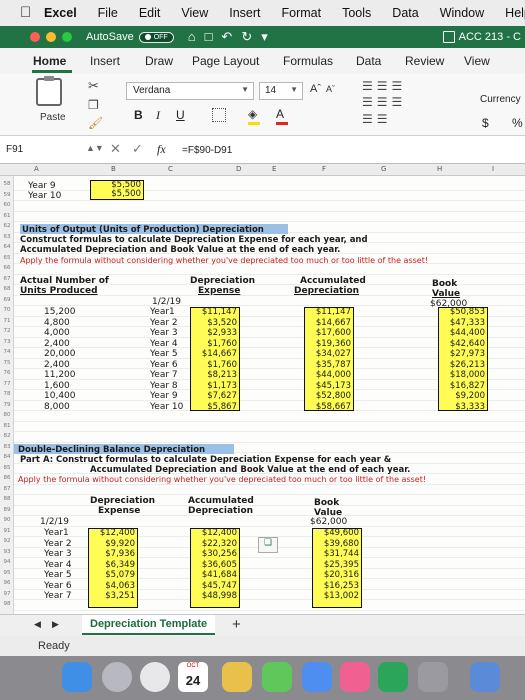  What do you see at coordinates (37, 624) in the screenshot?
I see `prev-sheet-icon: ◀` at bounding box center [37, 624].